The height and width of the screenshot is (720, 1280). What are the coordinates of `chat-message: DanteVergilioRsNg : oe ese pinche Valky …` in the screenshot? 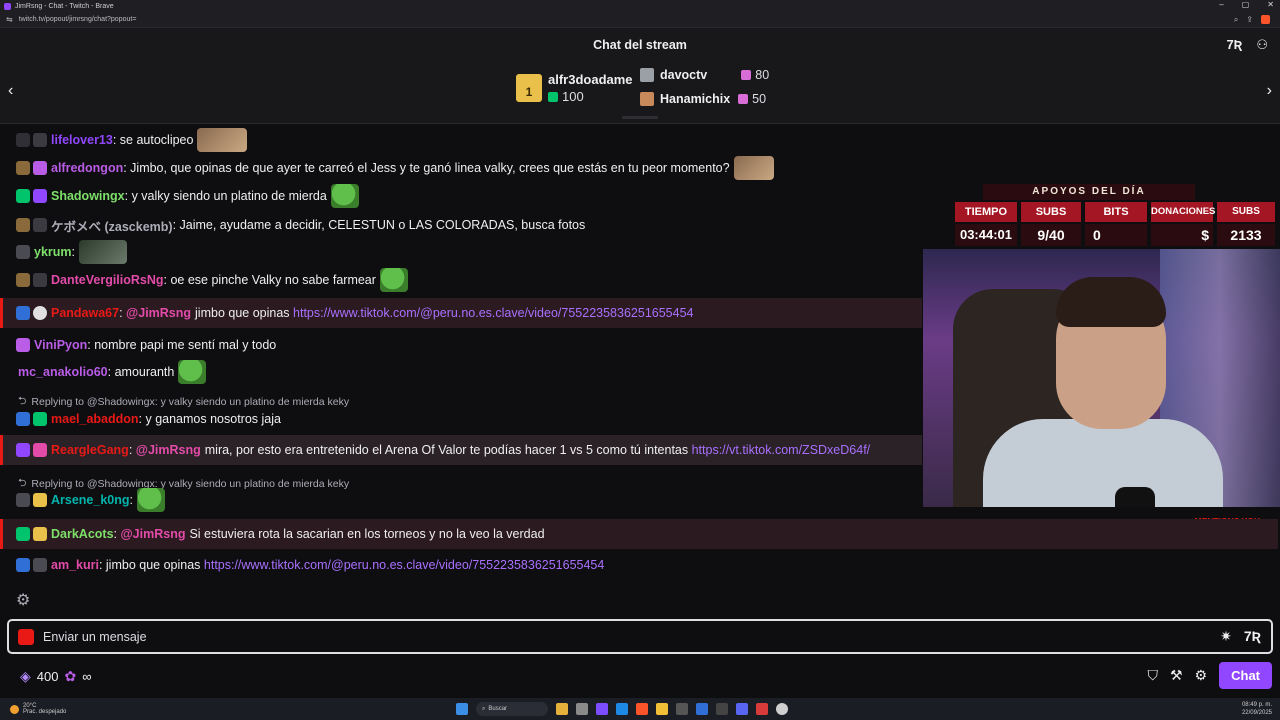 It's located at (461, 280).